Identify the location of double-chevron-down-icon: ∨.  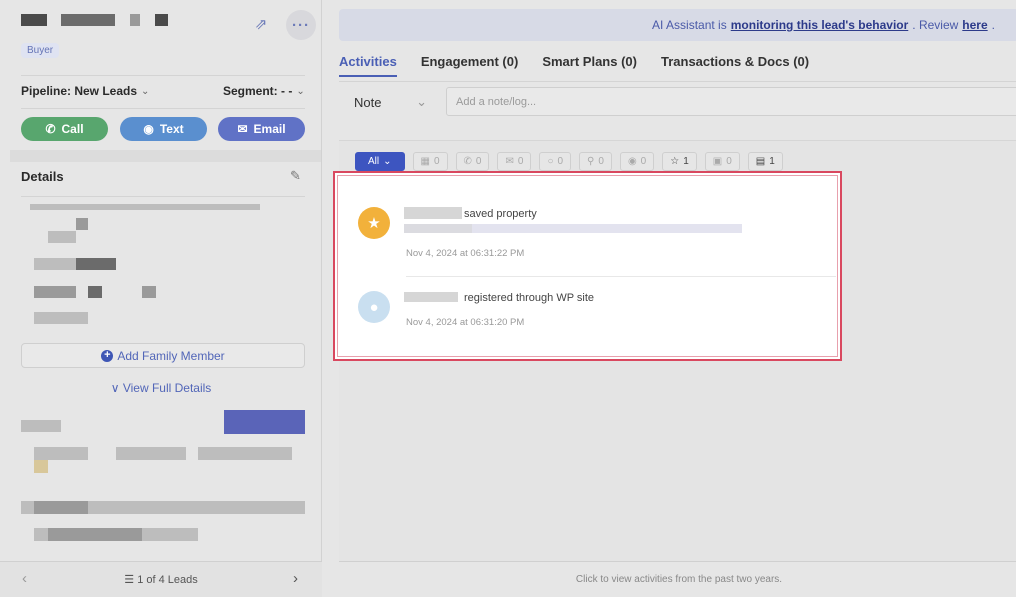
(115, 388).